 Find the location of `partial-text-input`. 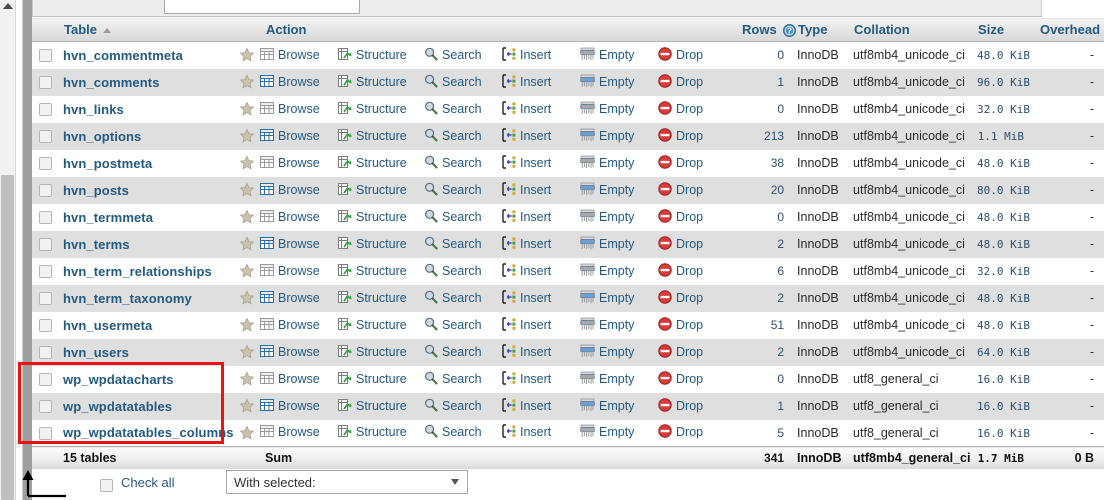

partial-text-input is located at coordinates (262, 7).